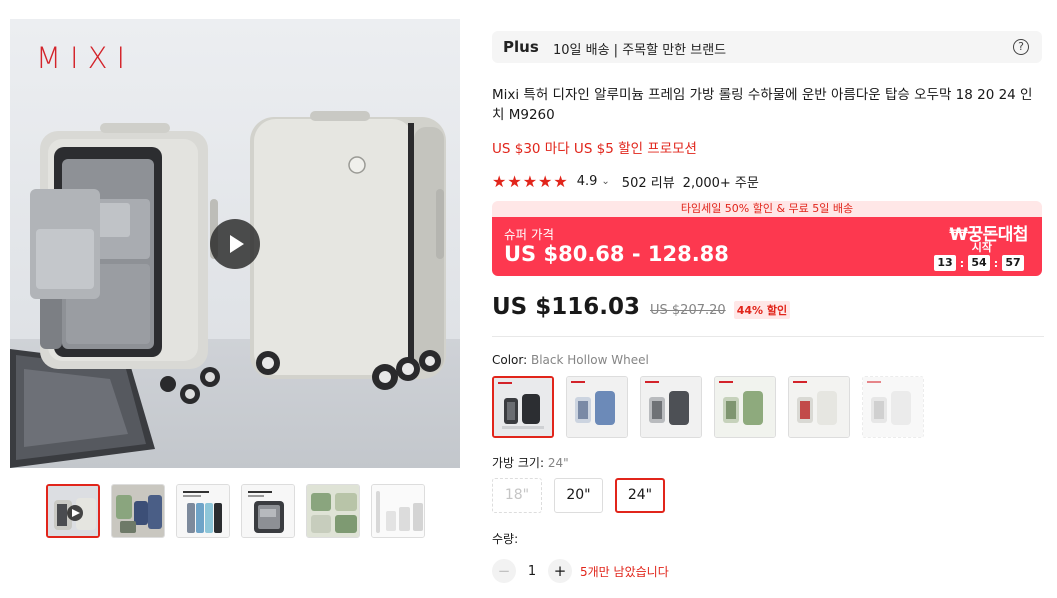  I want to click on color-value: Black Hollow Wheel, so click(589, 360).